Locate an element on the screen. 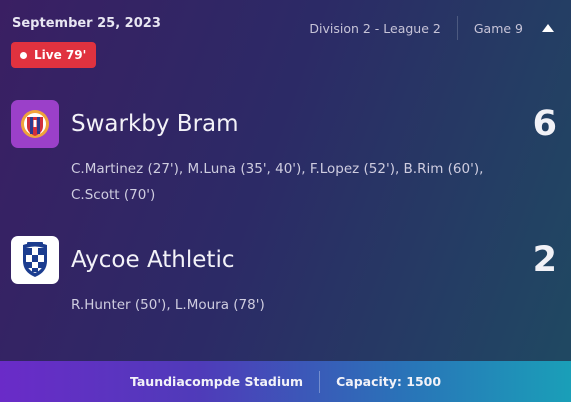  division-label: Division 2 - League 2 is located at coordinates (375, 28).